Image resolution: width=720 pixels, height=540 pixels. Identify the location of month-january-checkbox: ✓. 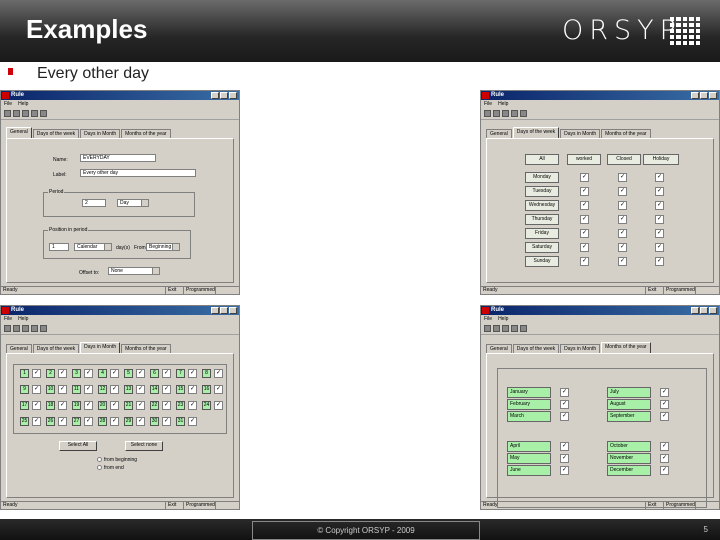
(564, 392).